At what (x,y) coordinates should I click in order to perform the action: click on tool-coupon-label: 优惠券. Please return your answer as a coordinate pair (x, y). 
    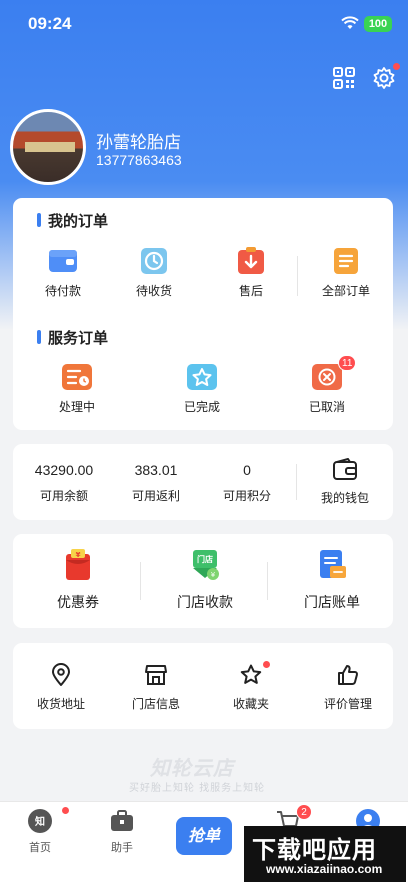
    Looking at the image, I should click on (78, 603).